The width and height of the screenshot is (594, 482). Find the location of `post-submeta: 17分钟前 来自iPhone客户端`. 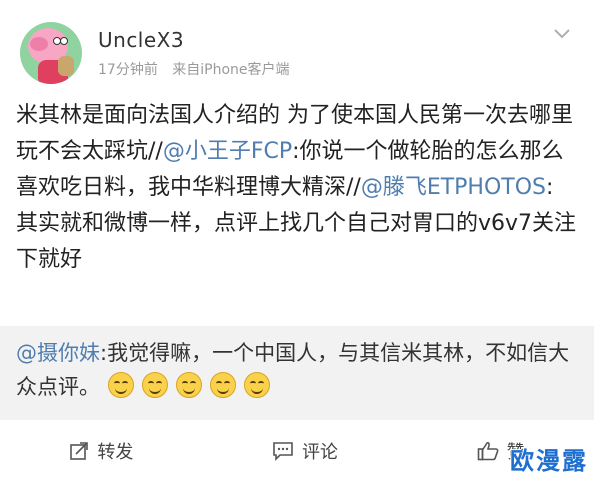

post-submeta: 17分钟前 来自iPhone客户端 is located at coordinates (194, 70).